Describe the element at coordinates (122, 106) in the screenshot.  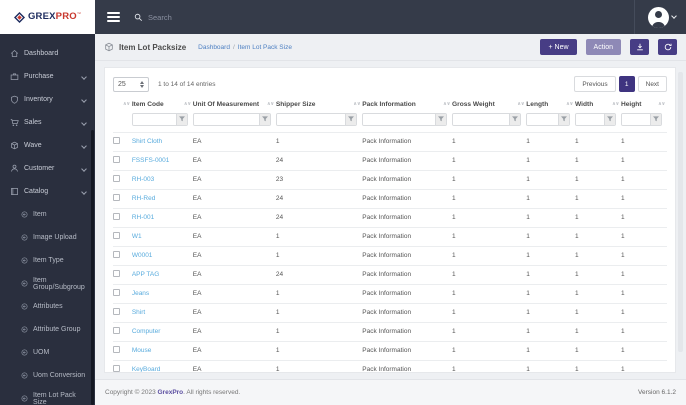
I see `header-select-column: ∧∨` at that location.